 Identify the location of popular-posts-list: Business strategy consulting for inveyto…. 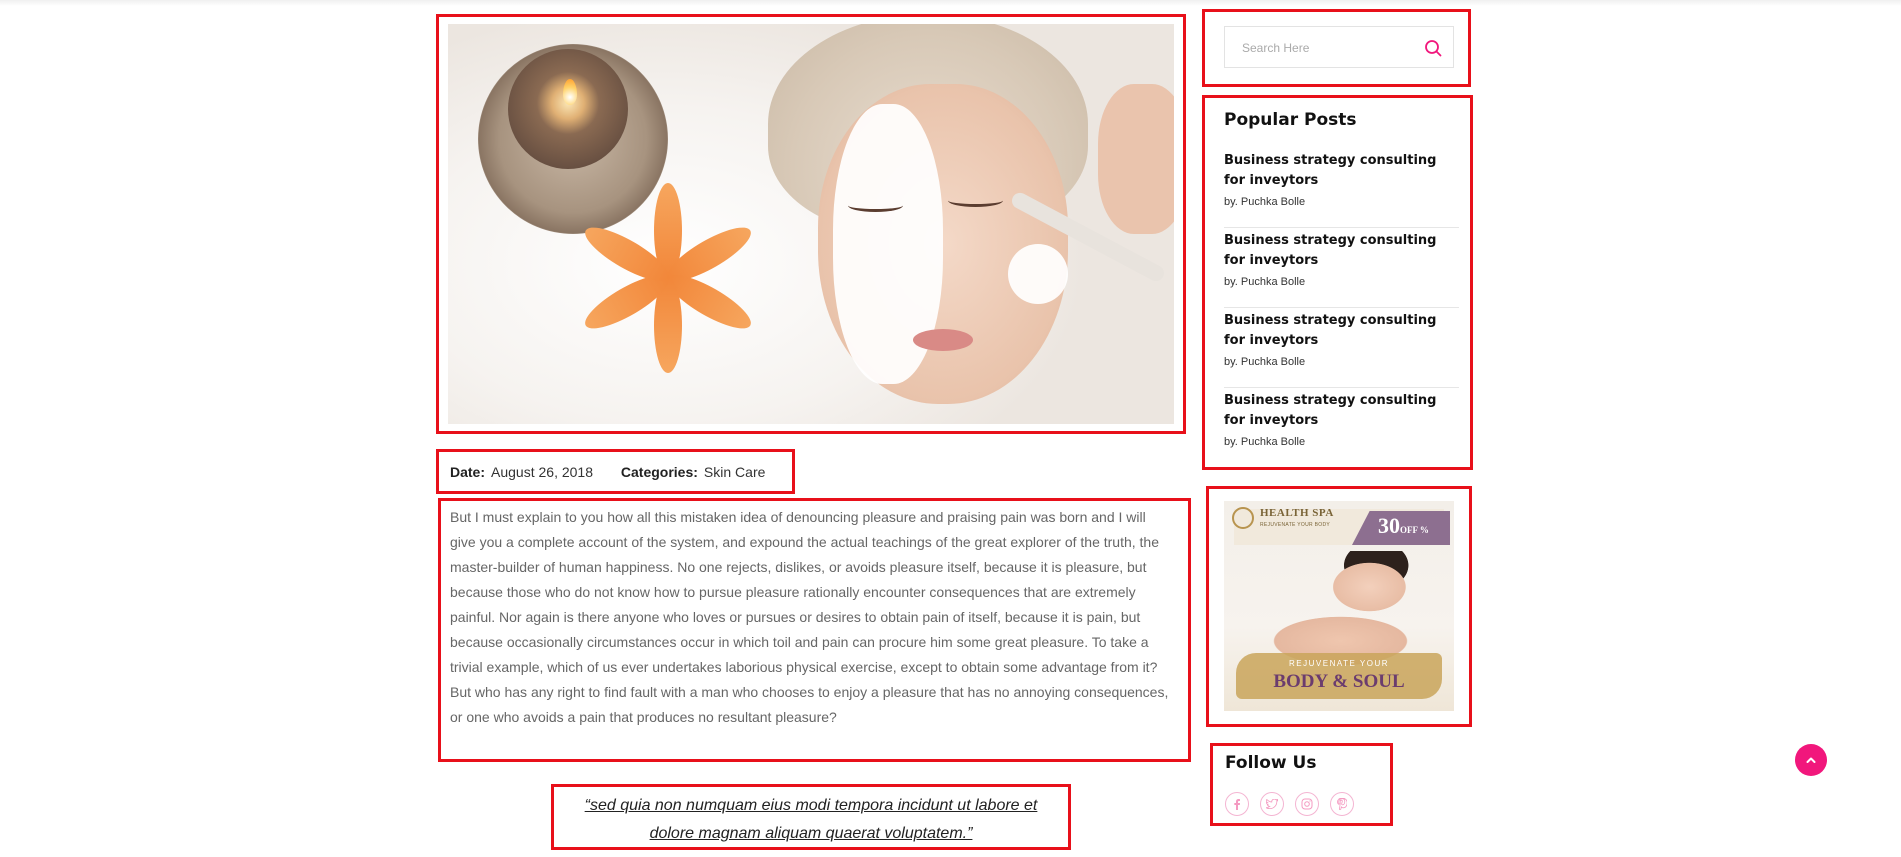
(1341, 308).